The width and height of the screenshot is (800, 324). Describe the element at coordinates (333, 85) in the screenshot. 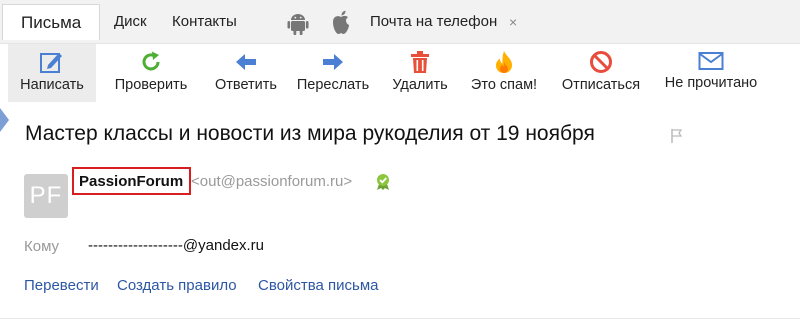

I see `forward-label: Переслать` at that location.